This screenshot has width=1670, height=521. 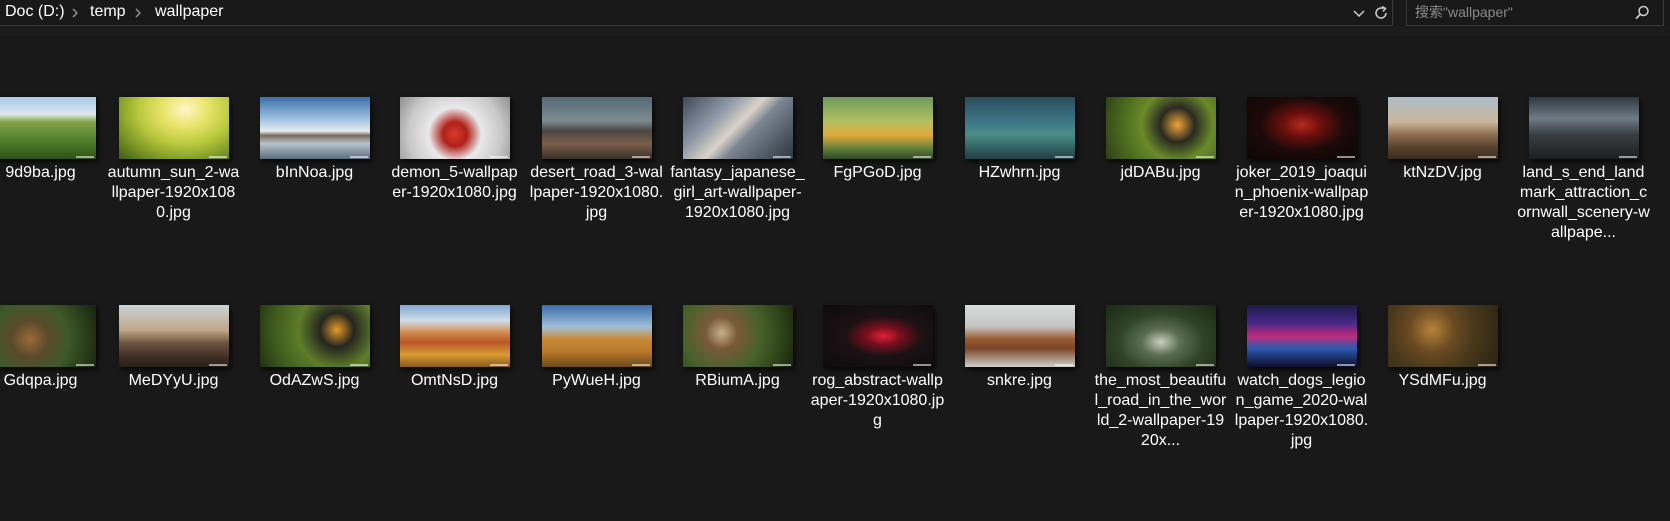 I want to click on file-name: PyWueH.jpg, so click(x=596, y=380).